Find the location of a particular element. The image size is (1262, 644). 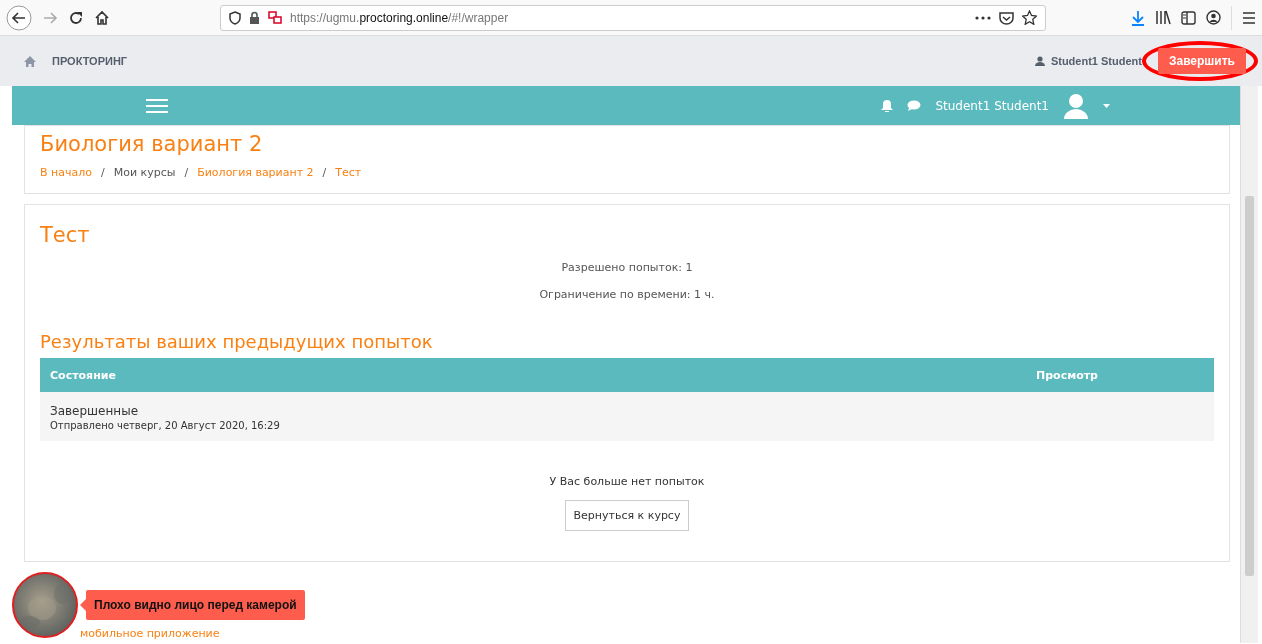

course-title: Биология вариант 2 is located at coordinates (152, 144).